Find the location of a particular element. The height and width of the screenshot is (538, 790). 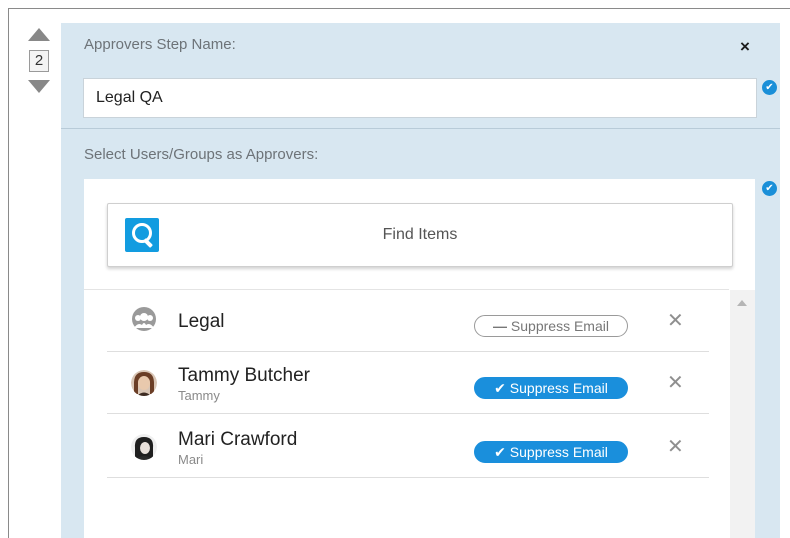

section-divider is located at coordinates (420, 128).